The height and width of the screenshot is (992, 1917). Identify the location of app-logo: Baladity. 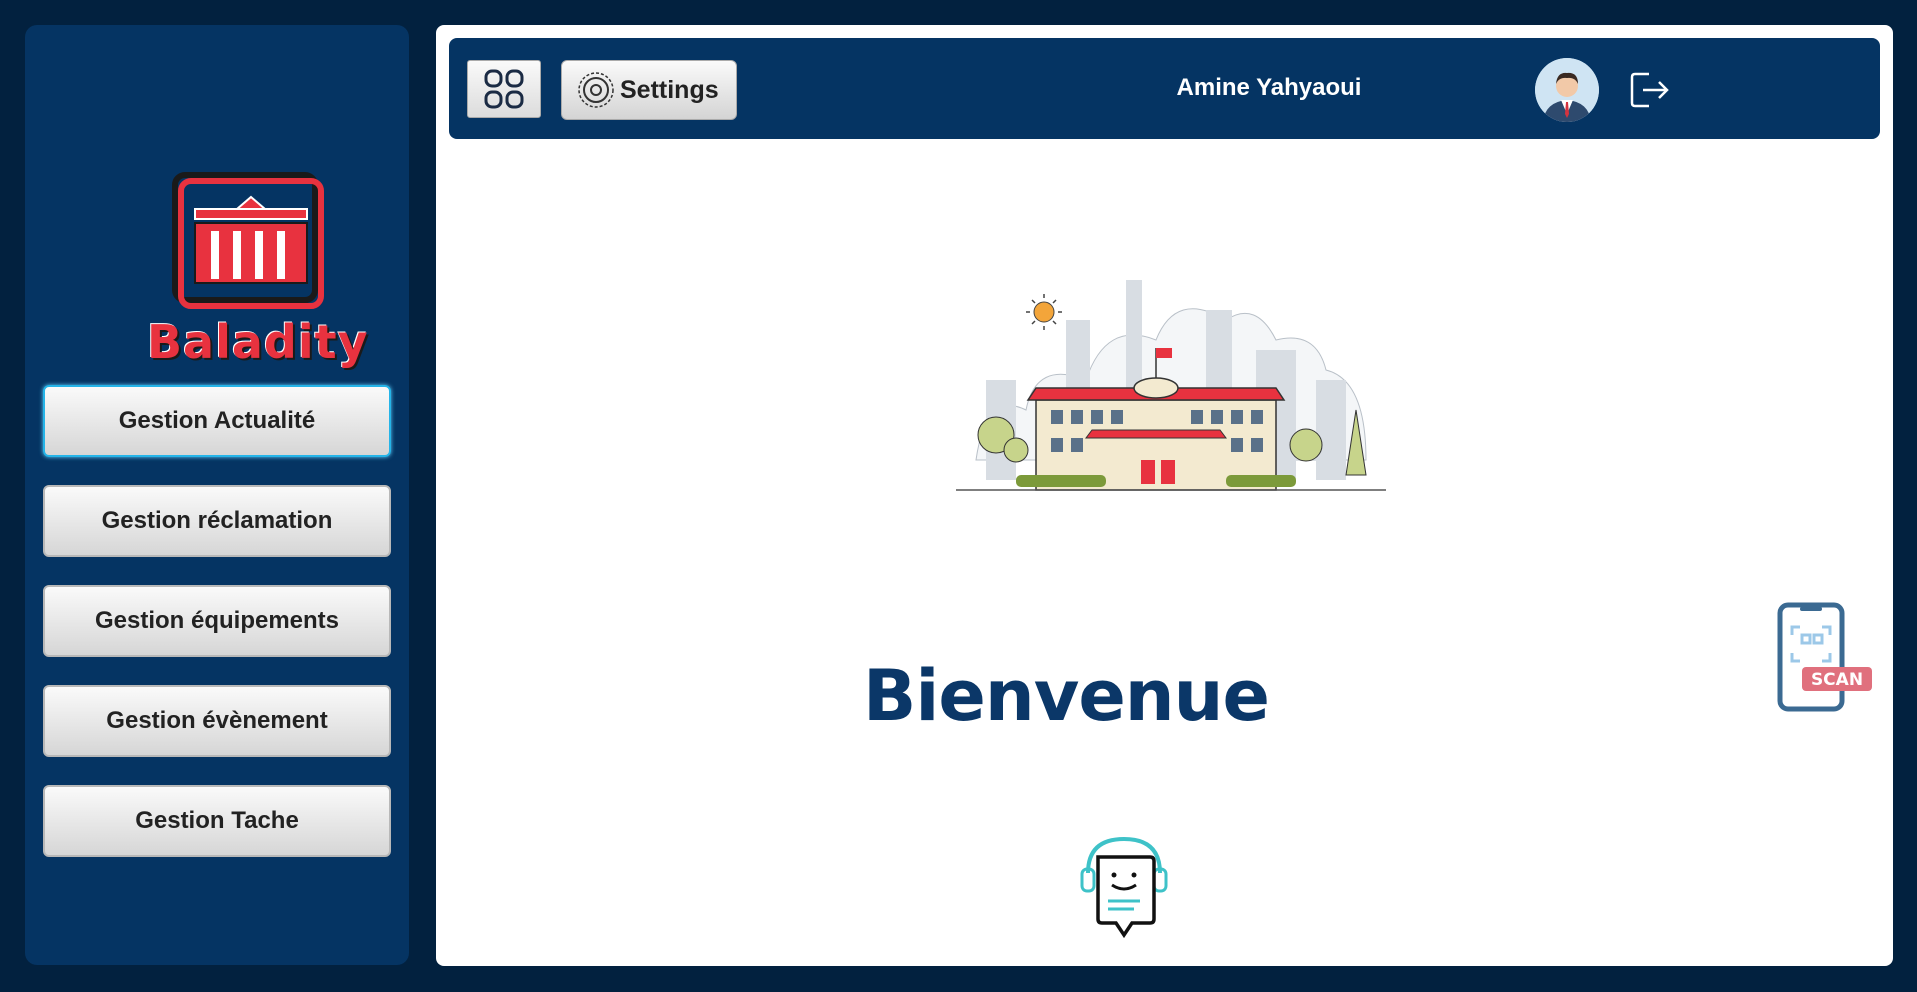
(258, 272).